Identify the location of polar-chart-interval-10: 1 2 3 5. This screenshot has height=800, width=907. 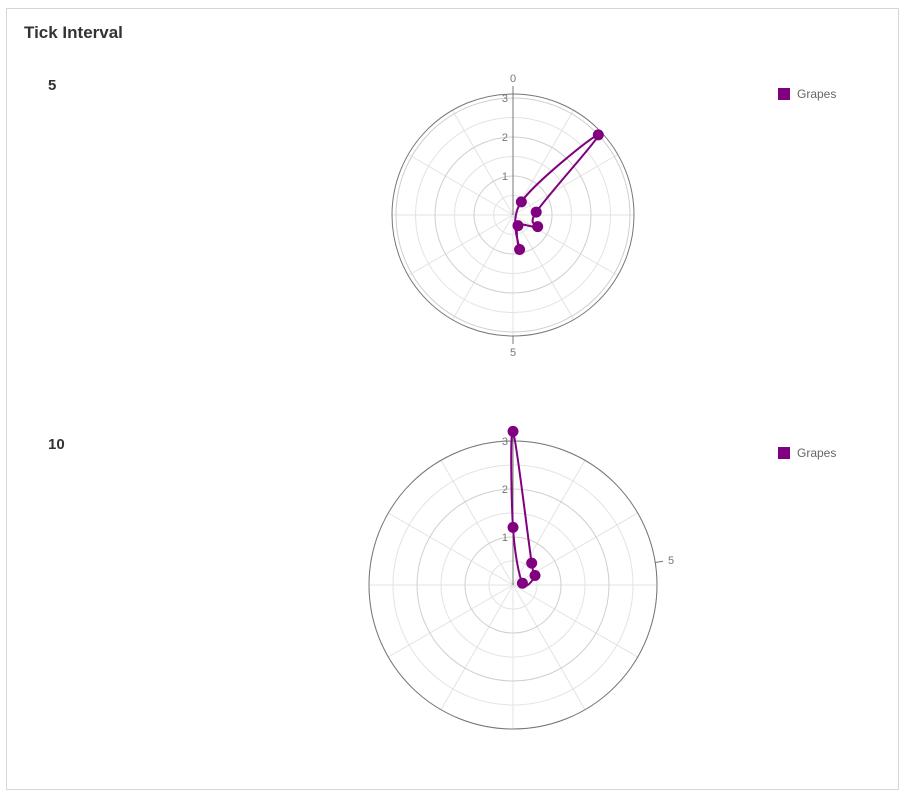
(521, 577).